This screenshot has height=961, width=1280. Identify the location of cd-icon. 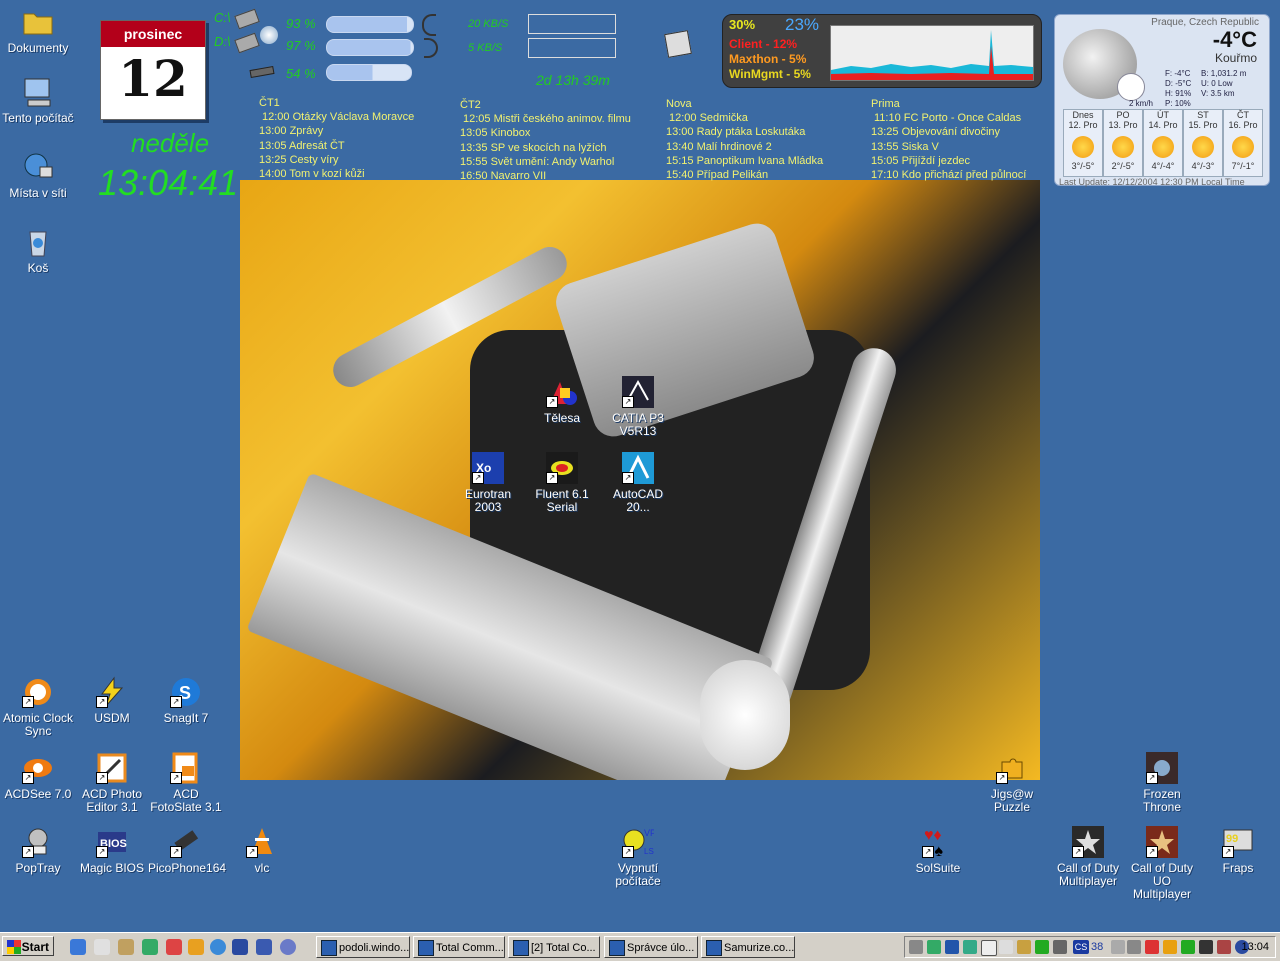
(269, 35).